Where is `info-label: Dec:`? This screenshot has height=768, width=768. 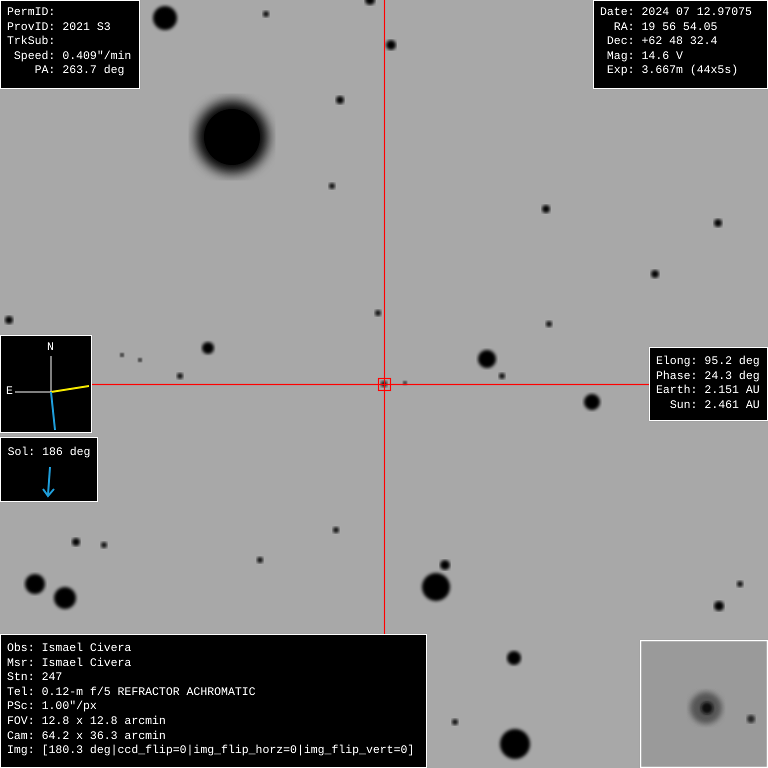
info-label: Dec: is located at coordinates (620, 42).